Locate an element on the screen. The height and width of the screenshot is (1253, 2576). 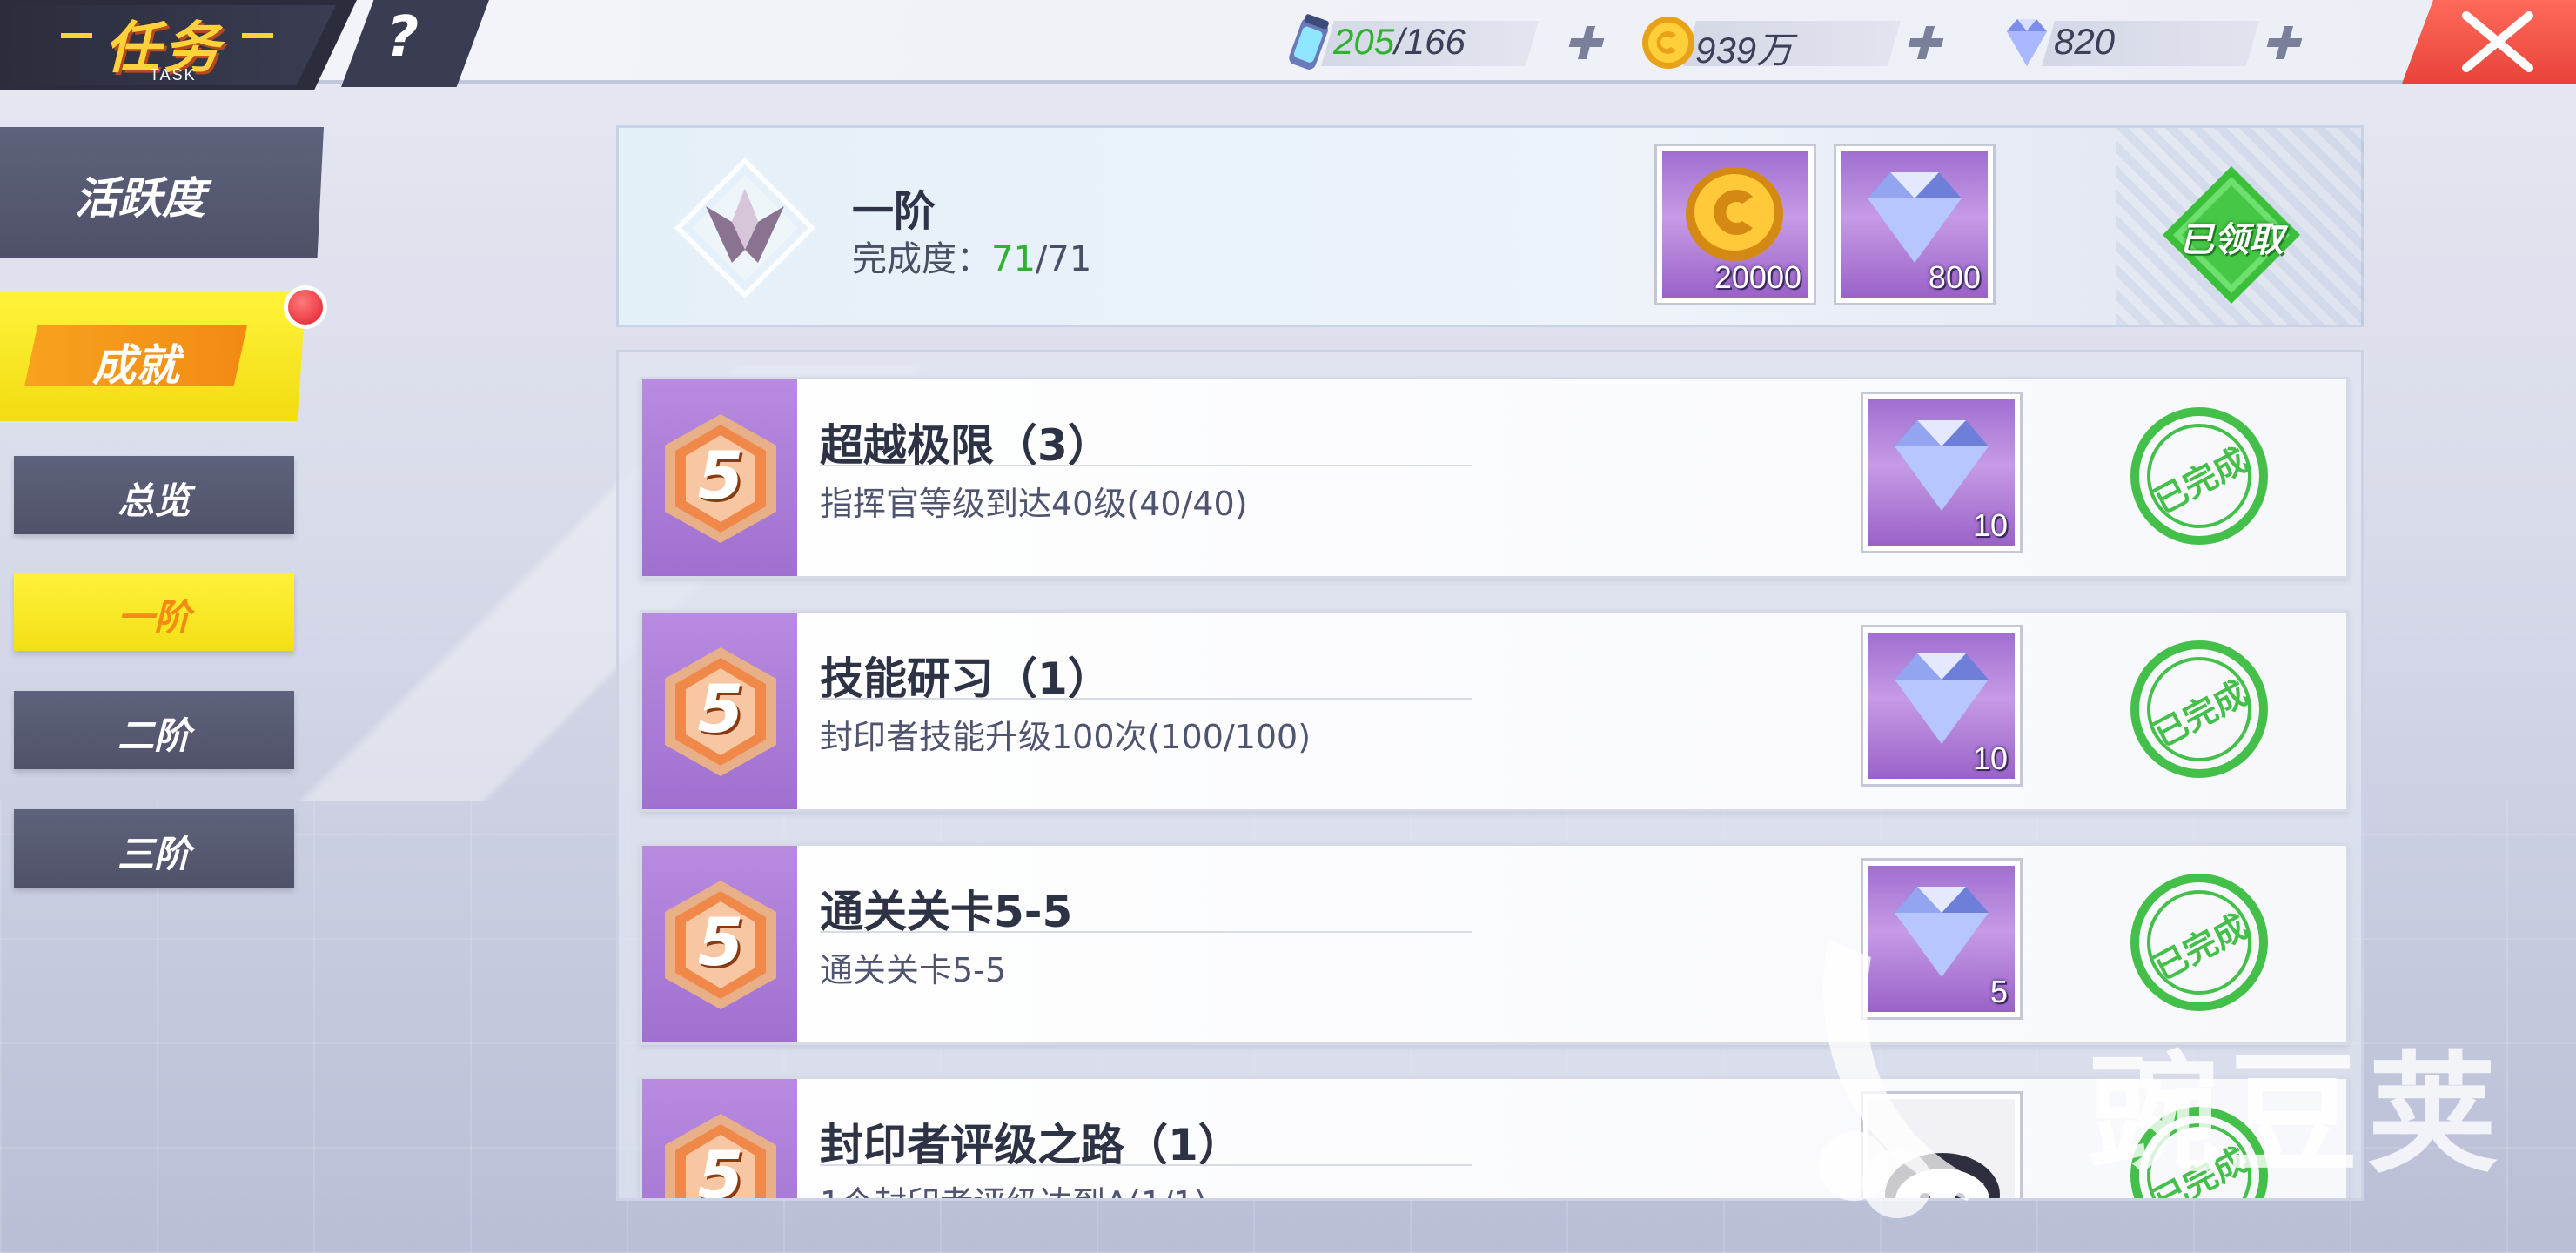
sidebar-item-highlight: 成就 is located at coordinates (135, 355).